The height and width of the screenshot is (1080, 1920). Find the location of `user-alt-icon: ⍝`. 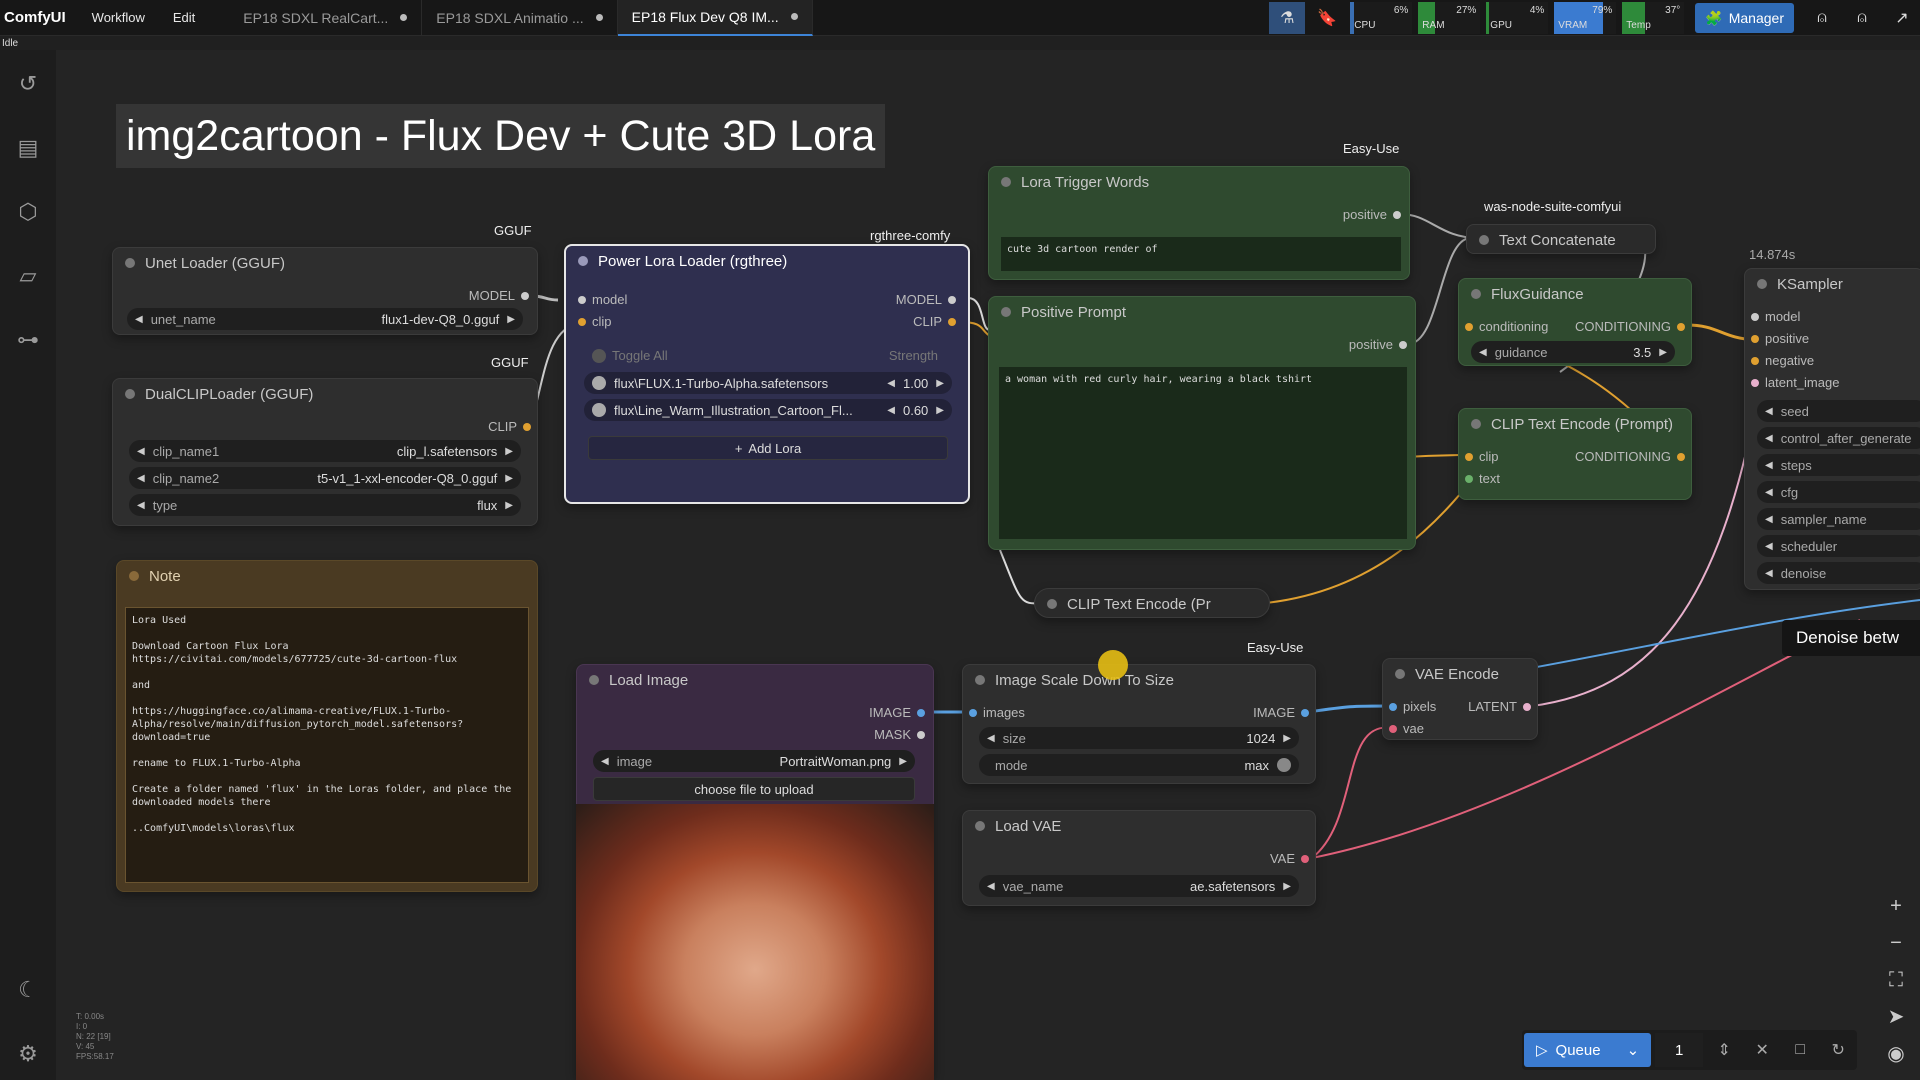

user-alt-icon: ⍝ is located at coordinates (1862, 18).